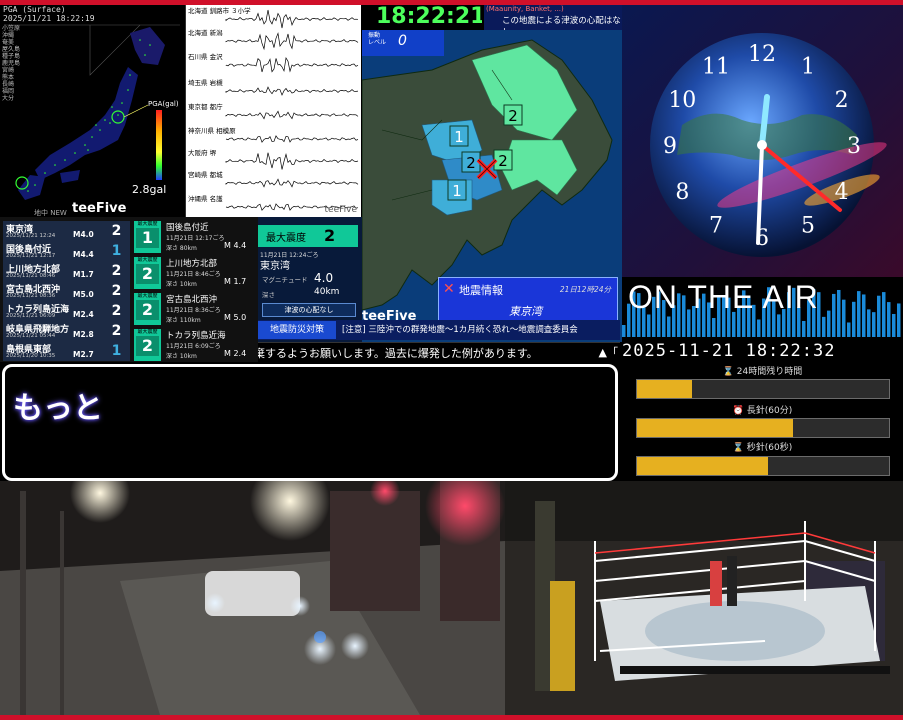  Describe the element at coordinates (403, 43) in the screenshot. I see `vibration-level: 振動 レベル 0` at that location.